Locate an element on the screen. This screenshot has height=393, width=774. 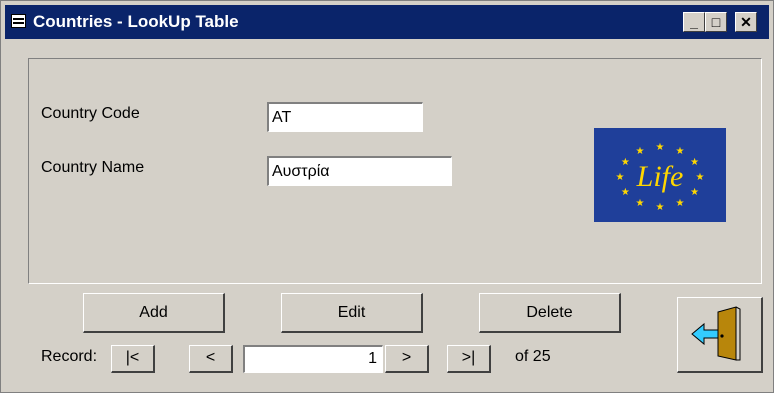
record-number-field: 1 is located at coordinates (313, 359).